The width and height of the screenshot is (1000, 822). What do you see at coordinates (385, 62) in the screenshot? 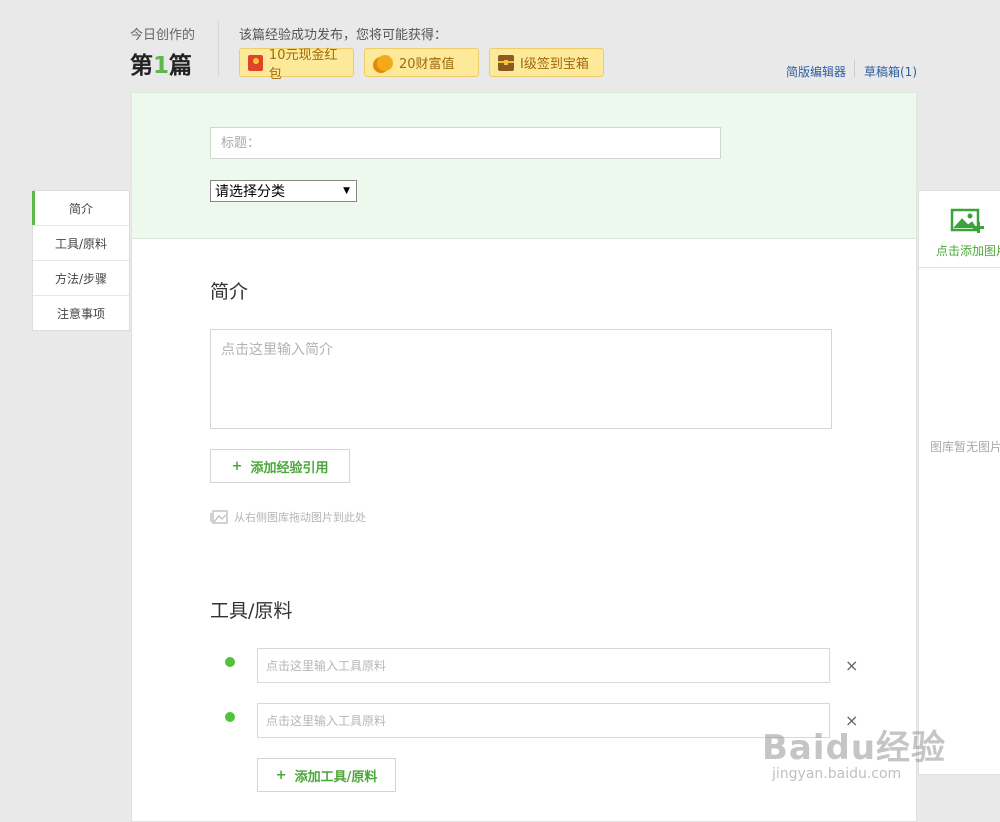
I see `coin-icon` at bounding box center [385, 62].